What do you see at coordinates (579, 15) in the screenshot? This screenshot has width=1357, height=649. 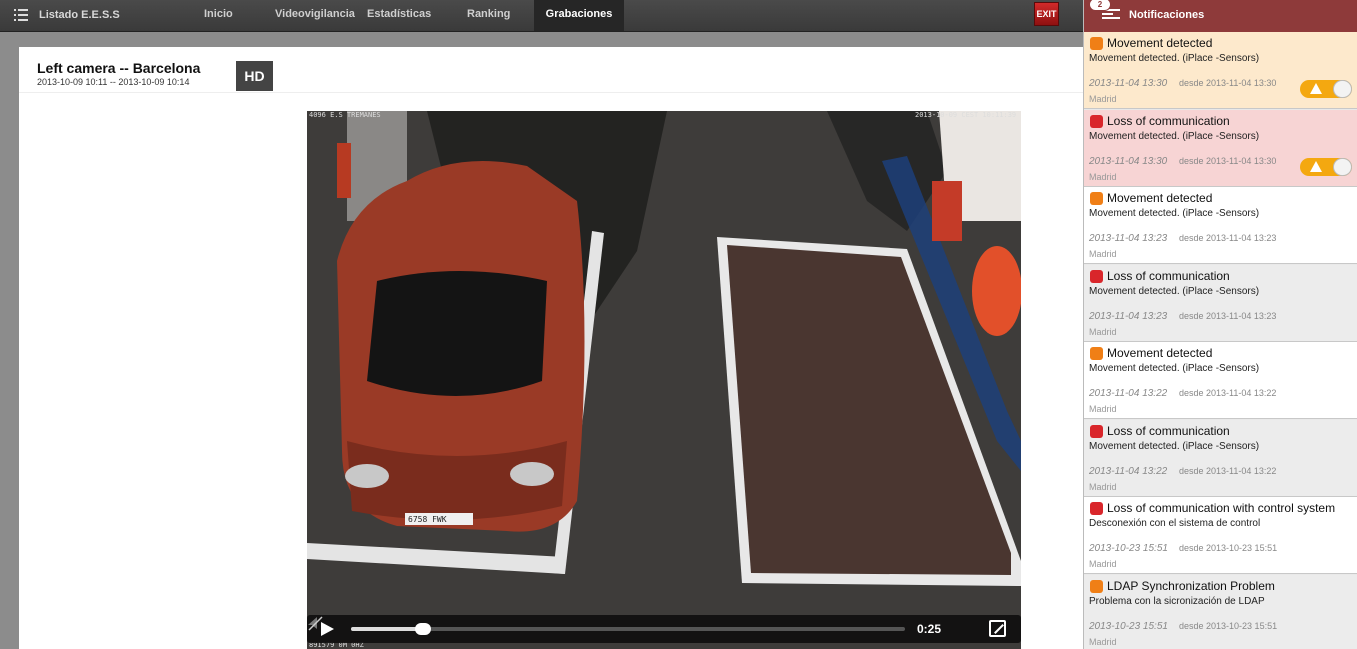 I see `nav-item-grabaciones: Grabaciones` at bounding box center [579, 15].